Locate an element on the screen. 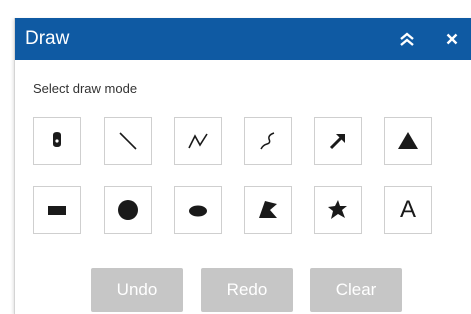  collapse-button is located at coordinates (407, 39).